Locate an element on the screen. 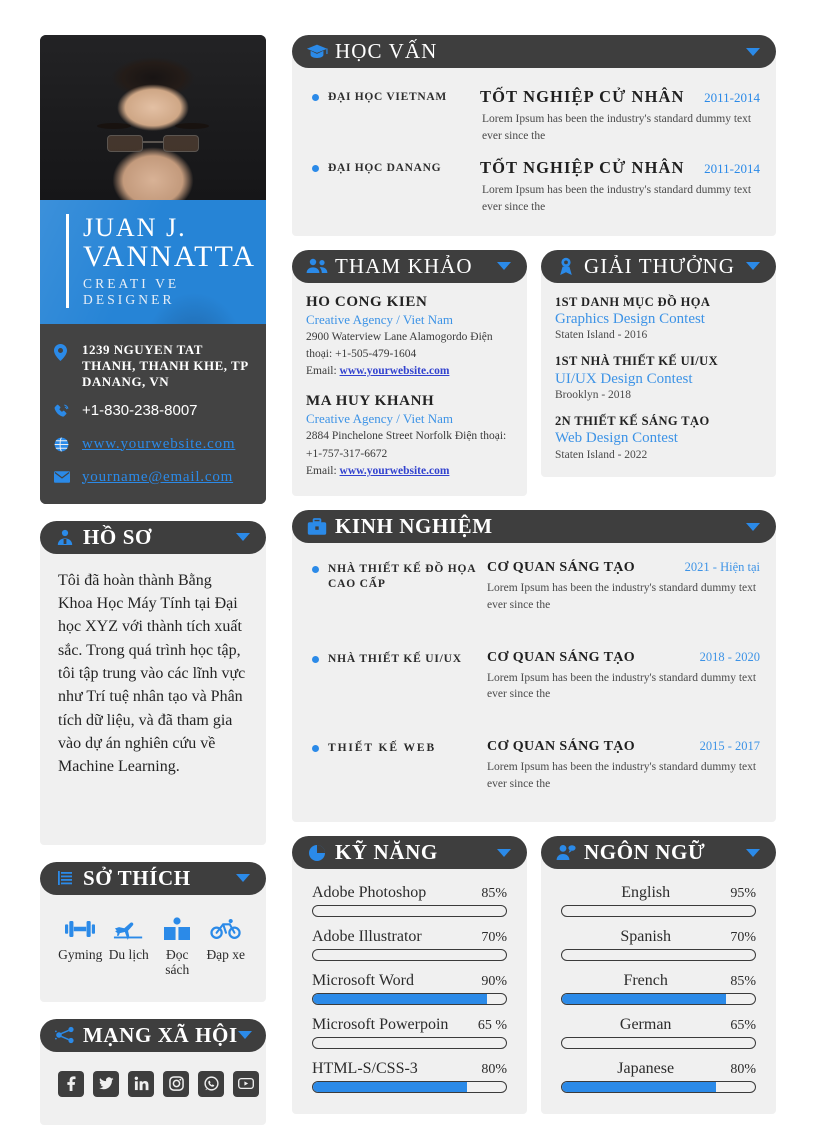  section-header-education: HỌC VẤN is located at coordinates (534, 51).